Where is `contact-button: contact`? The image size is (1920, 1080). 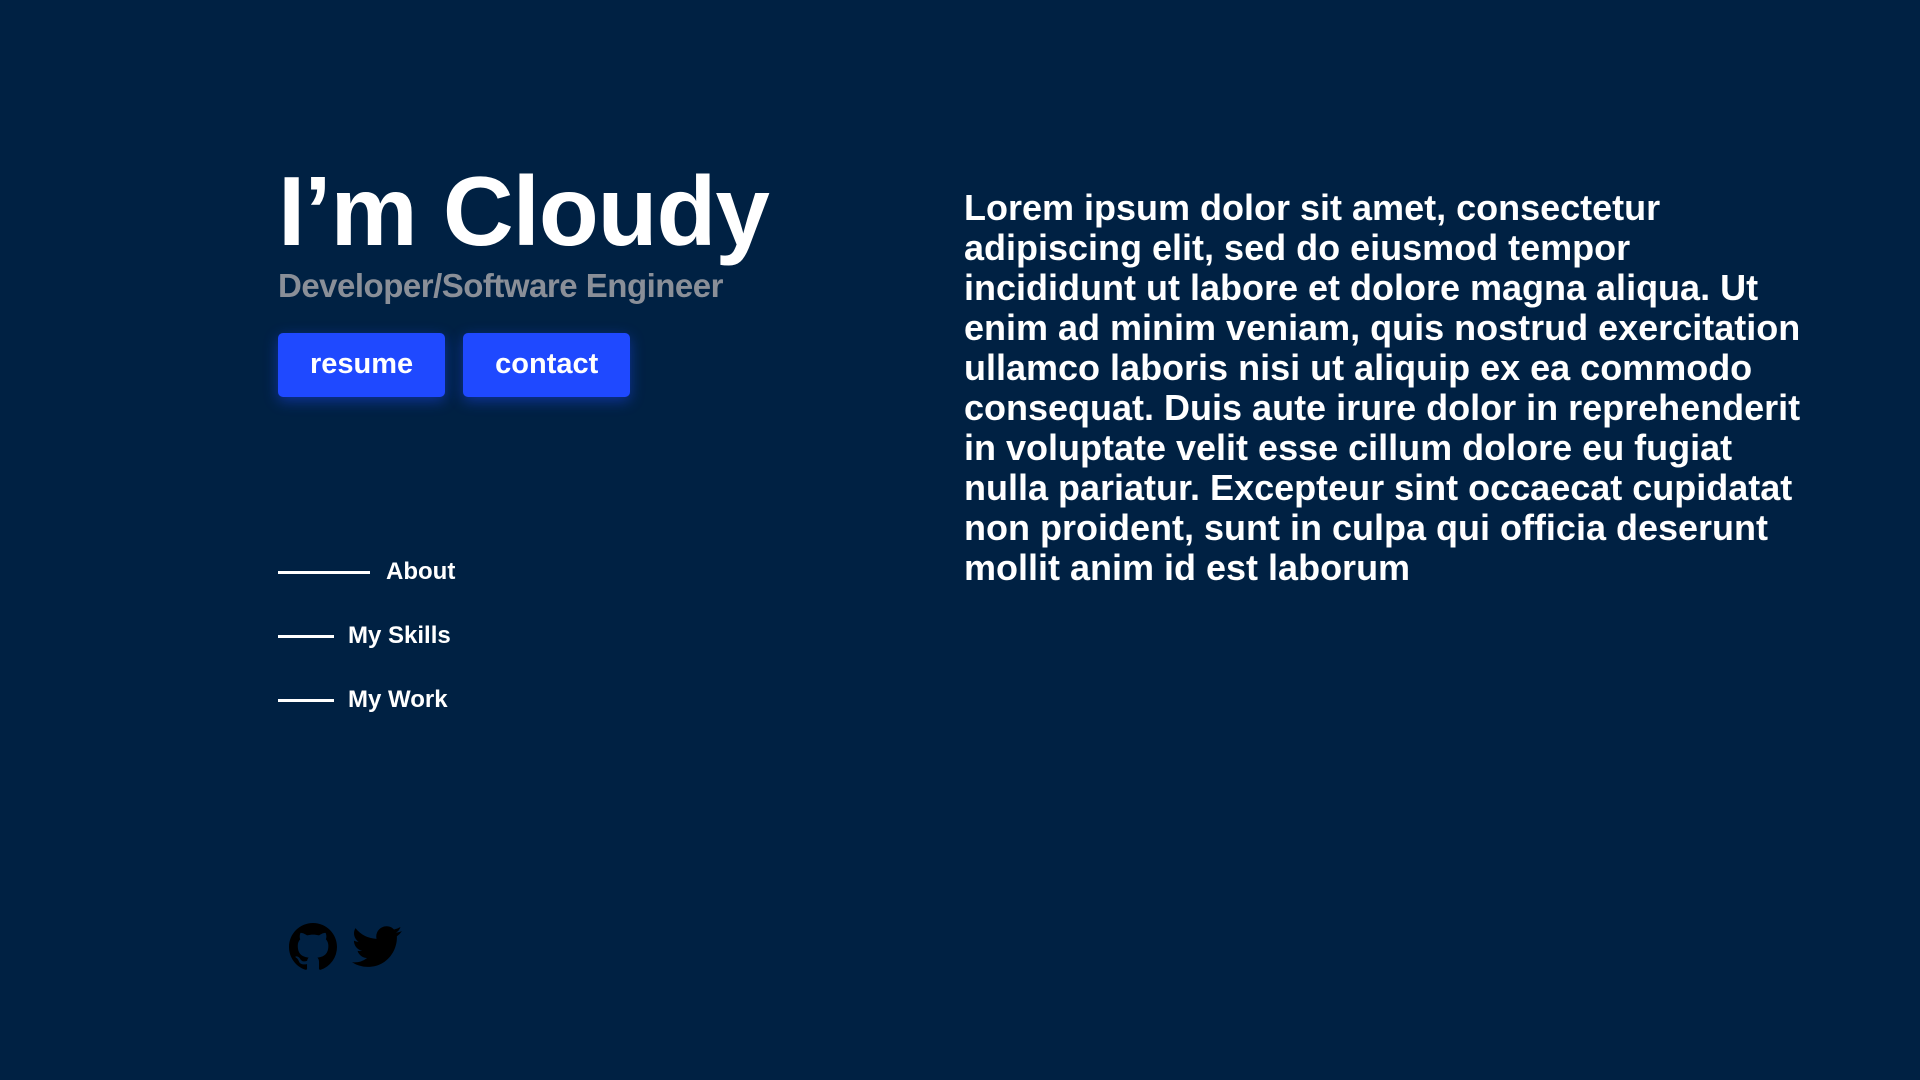 contact-button: contact is located at coordinates (547, 364).